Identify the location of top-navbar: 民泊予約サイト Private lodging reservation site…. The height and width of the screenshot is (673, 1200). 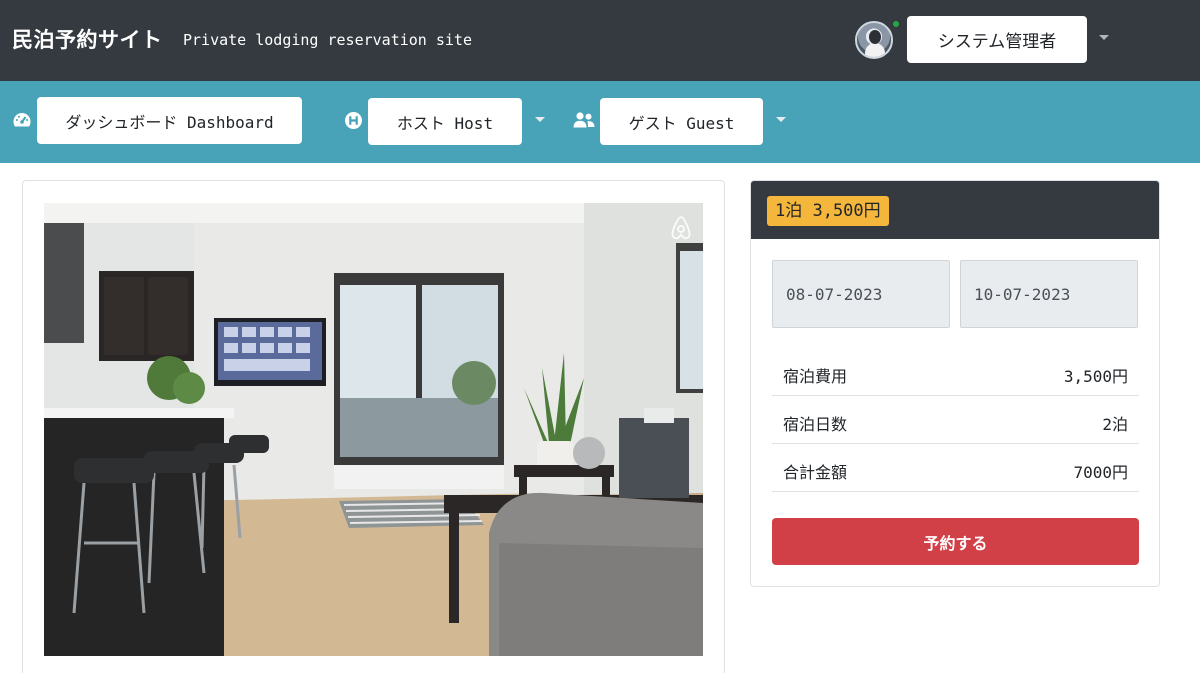
(600, 40).